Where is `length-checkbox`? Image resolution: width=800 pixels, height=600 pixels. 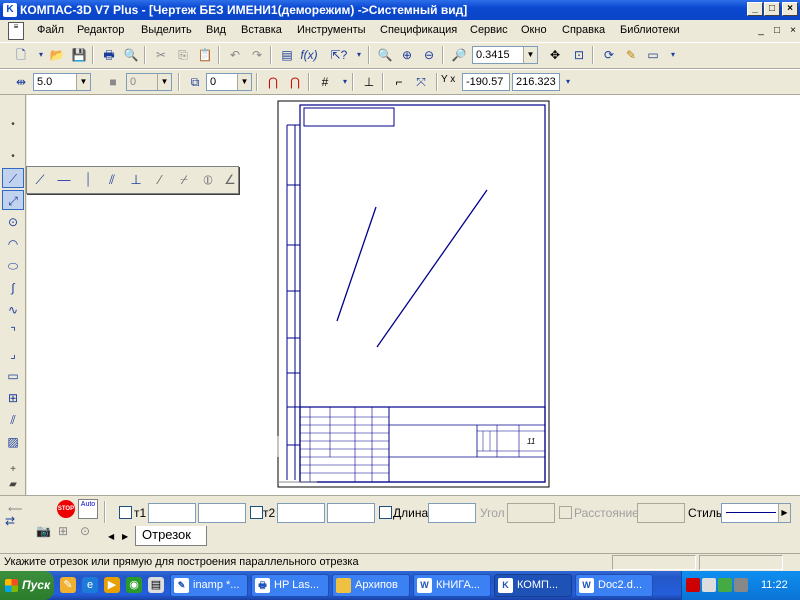
length-checkbox is located at coordinates (385, 512).